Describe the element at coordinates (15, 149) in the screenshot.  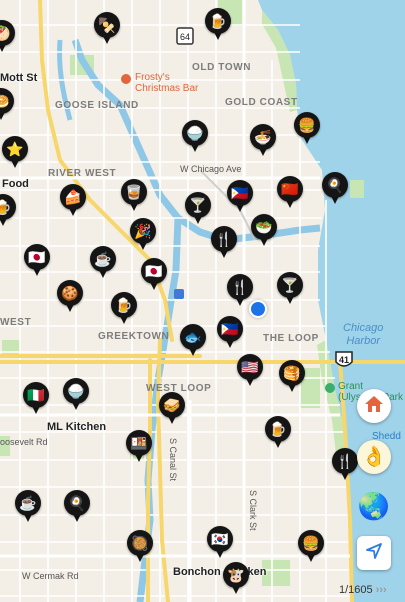
I see `pin-emoji: ⭐` at that location.